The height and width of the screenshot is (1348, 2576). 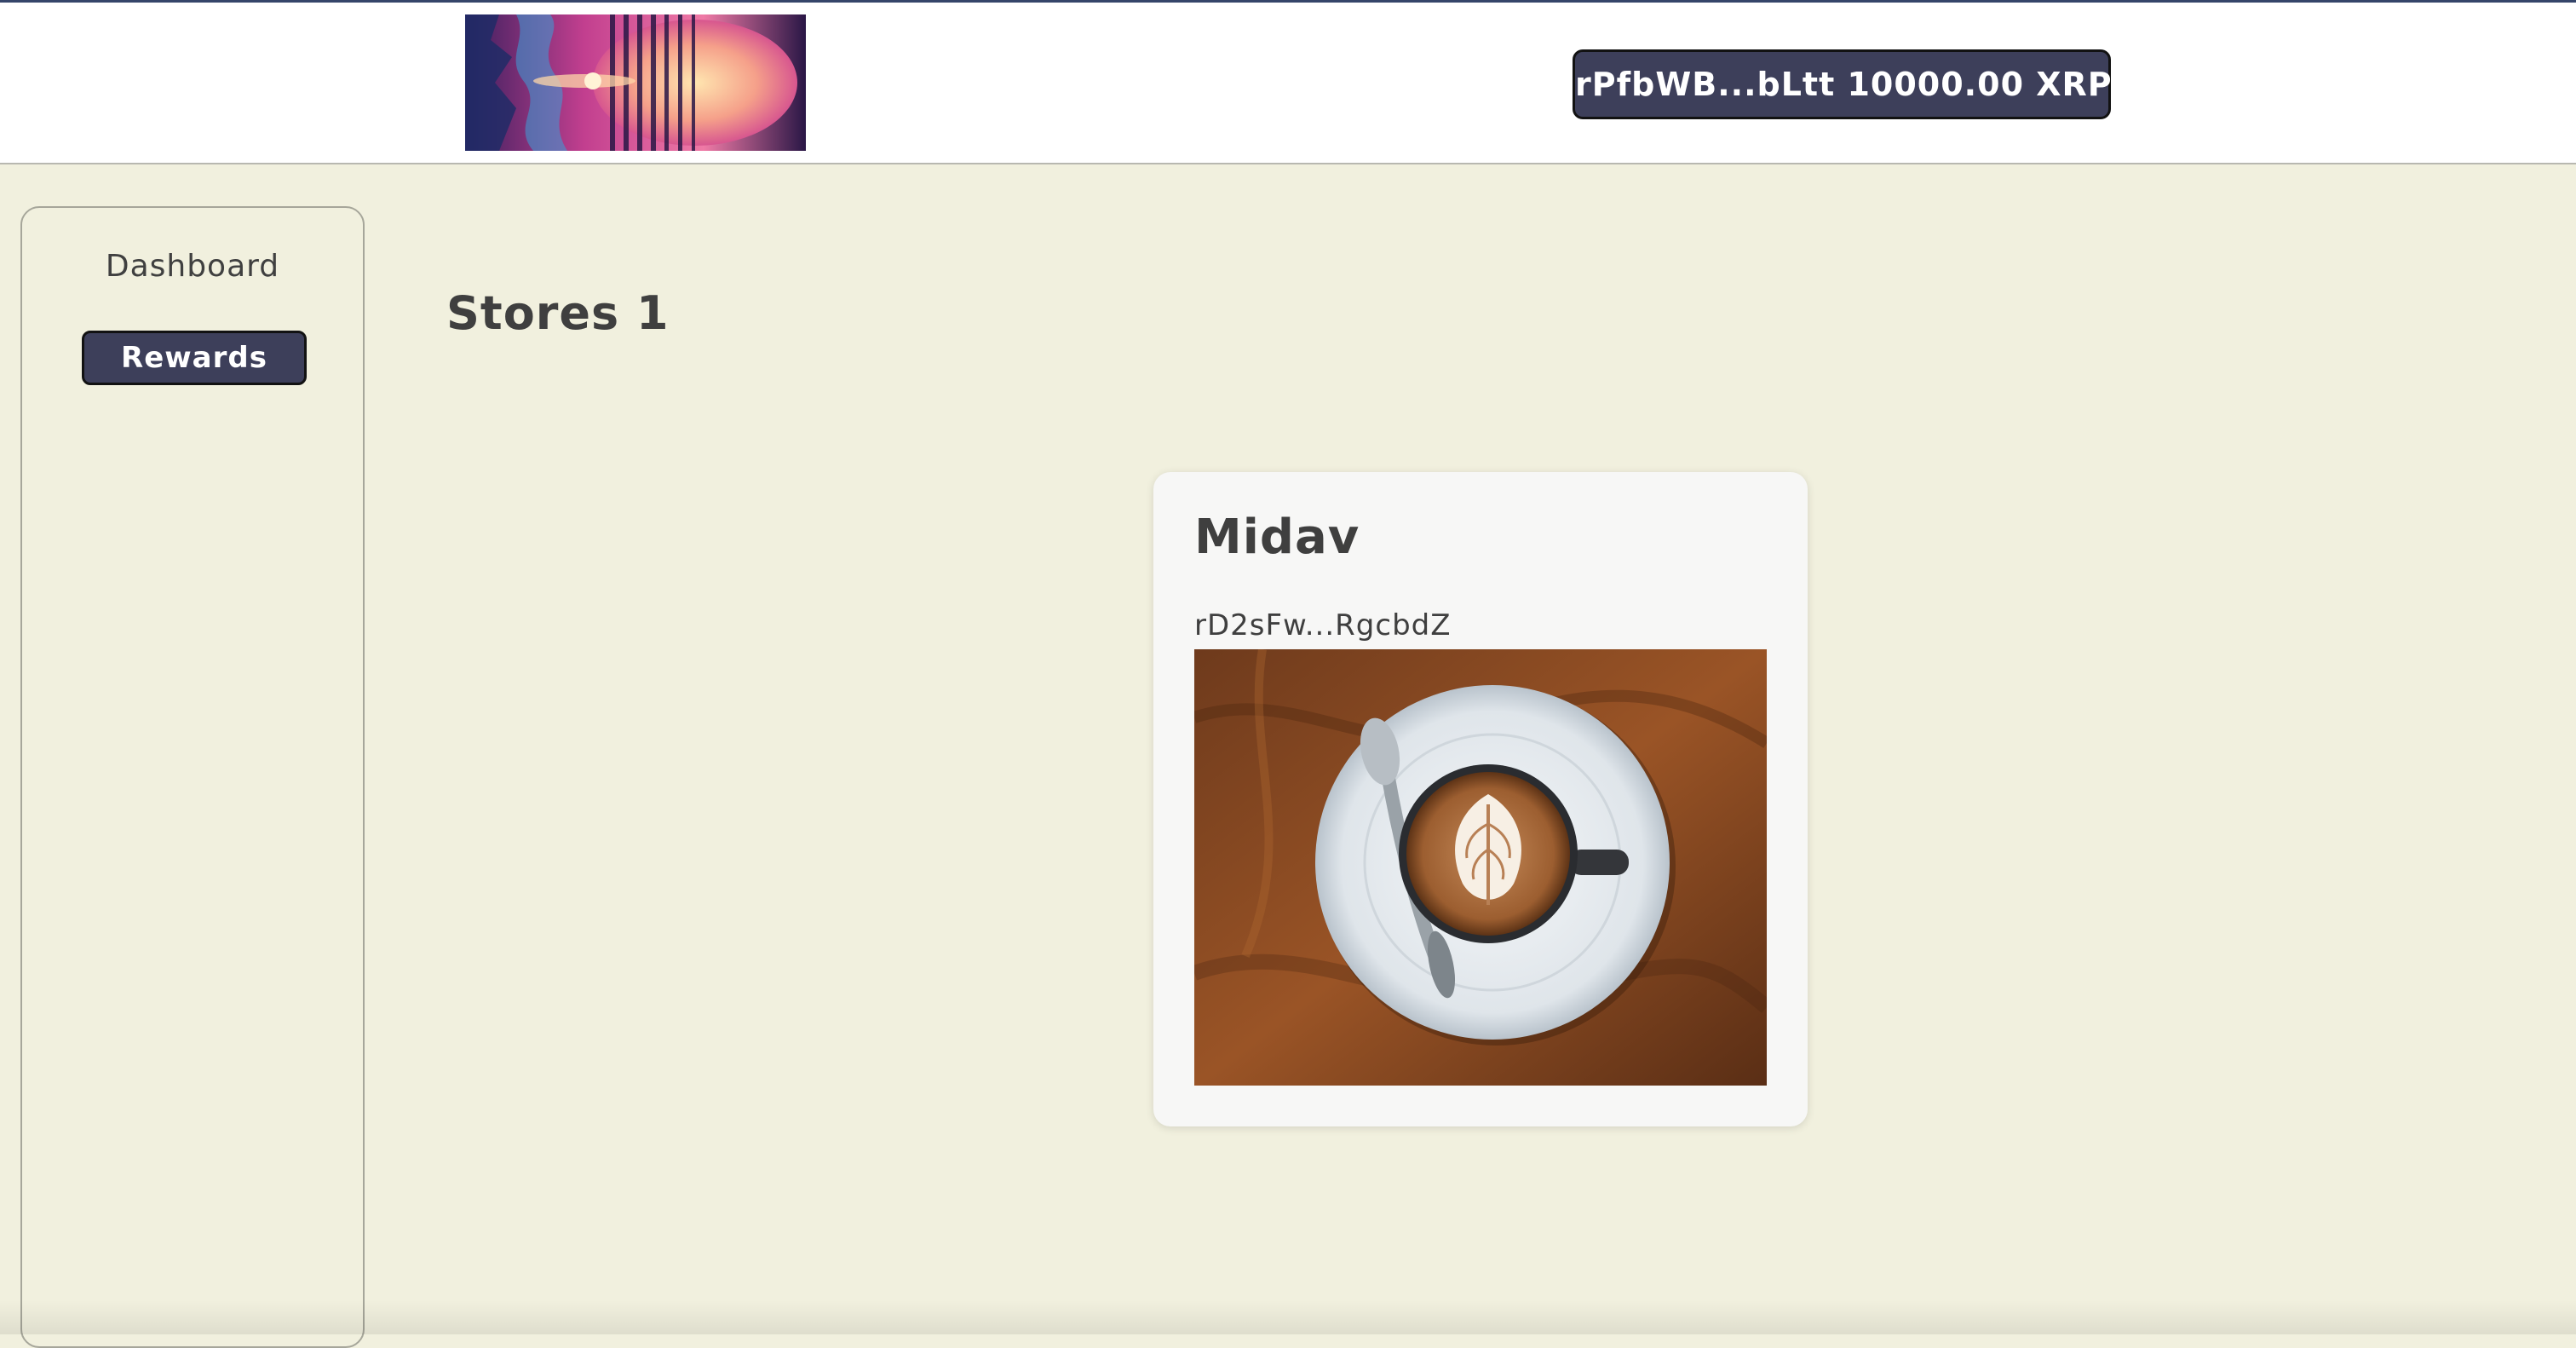 What do you see at coordinates (1323, 625) in the screenshot?
I see `store-address: rD2sFw...RgcbdZ` at bounding box center [1323, 625].